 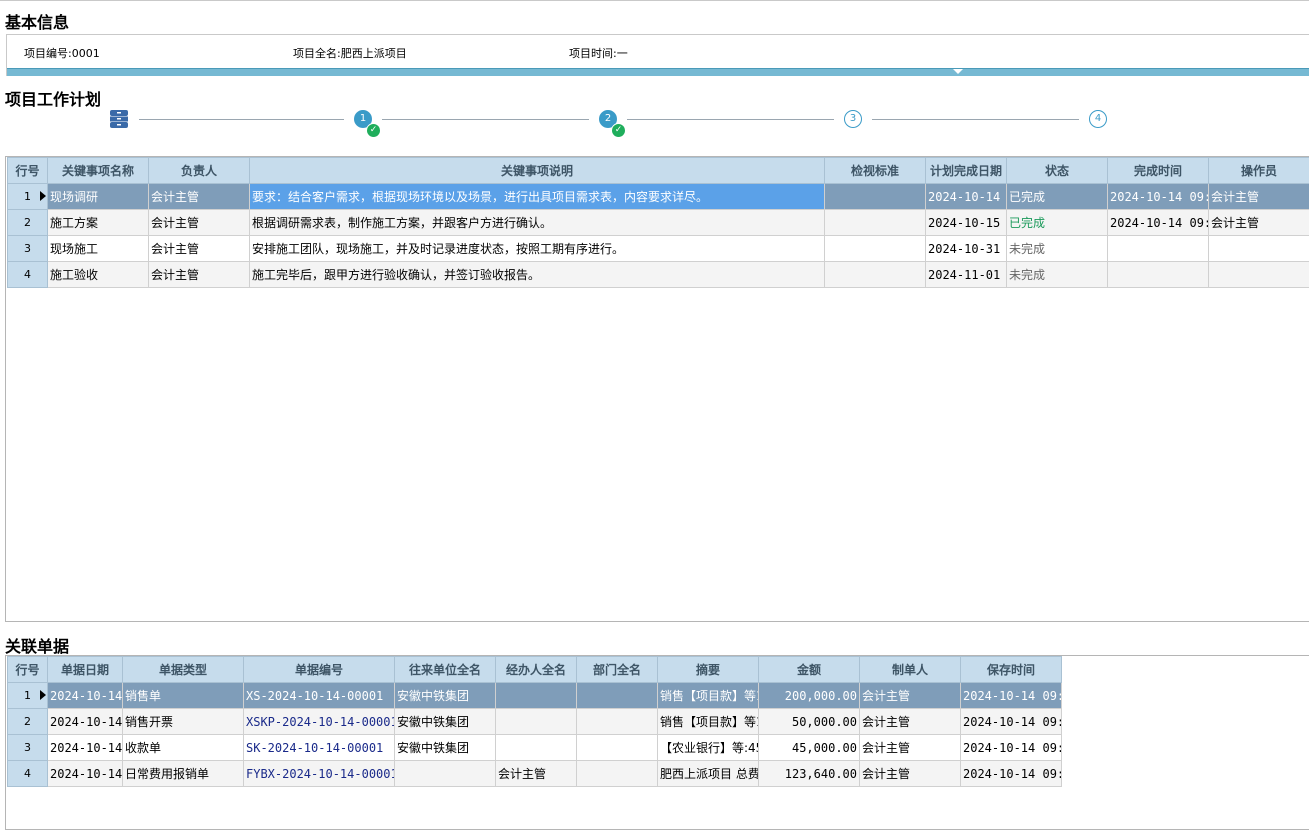 What do you see at coordinates (183, 721) in the screenshot?
I see `cell-type: 销售开票` at bounding box center [183, 721].